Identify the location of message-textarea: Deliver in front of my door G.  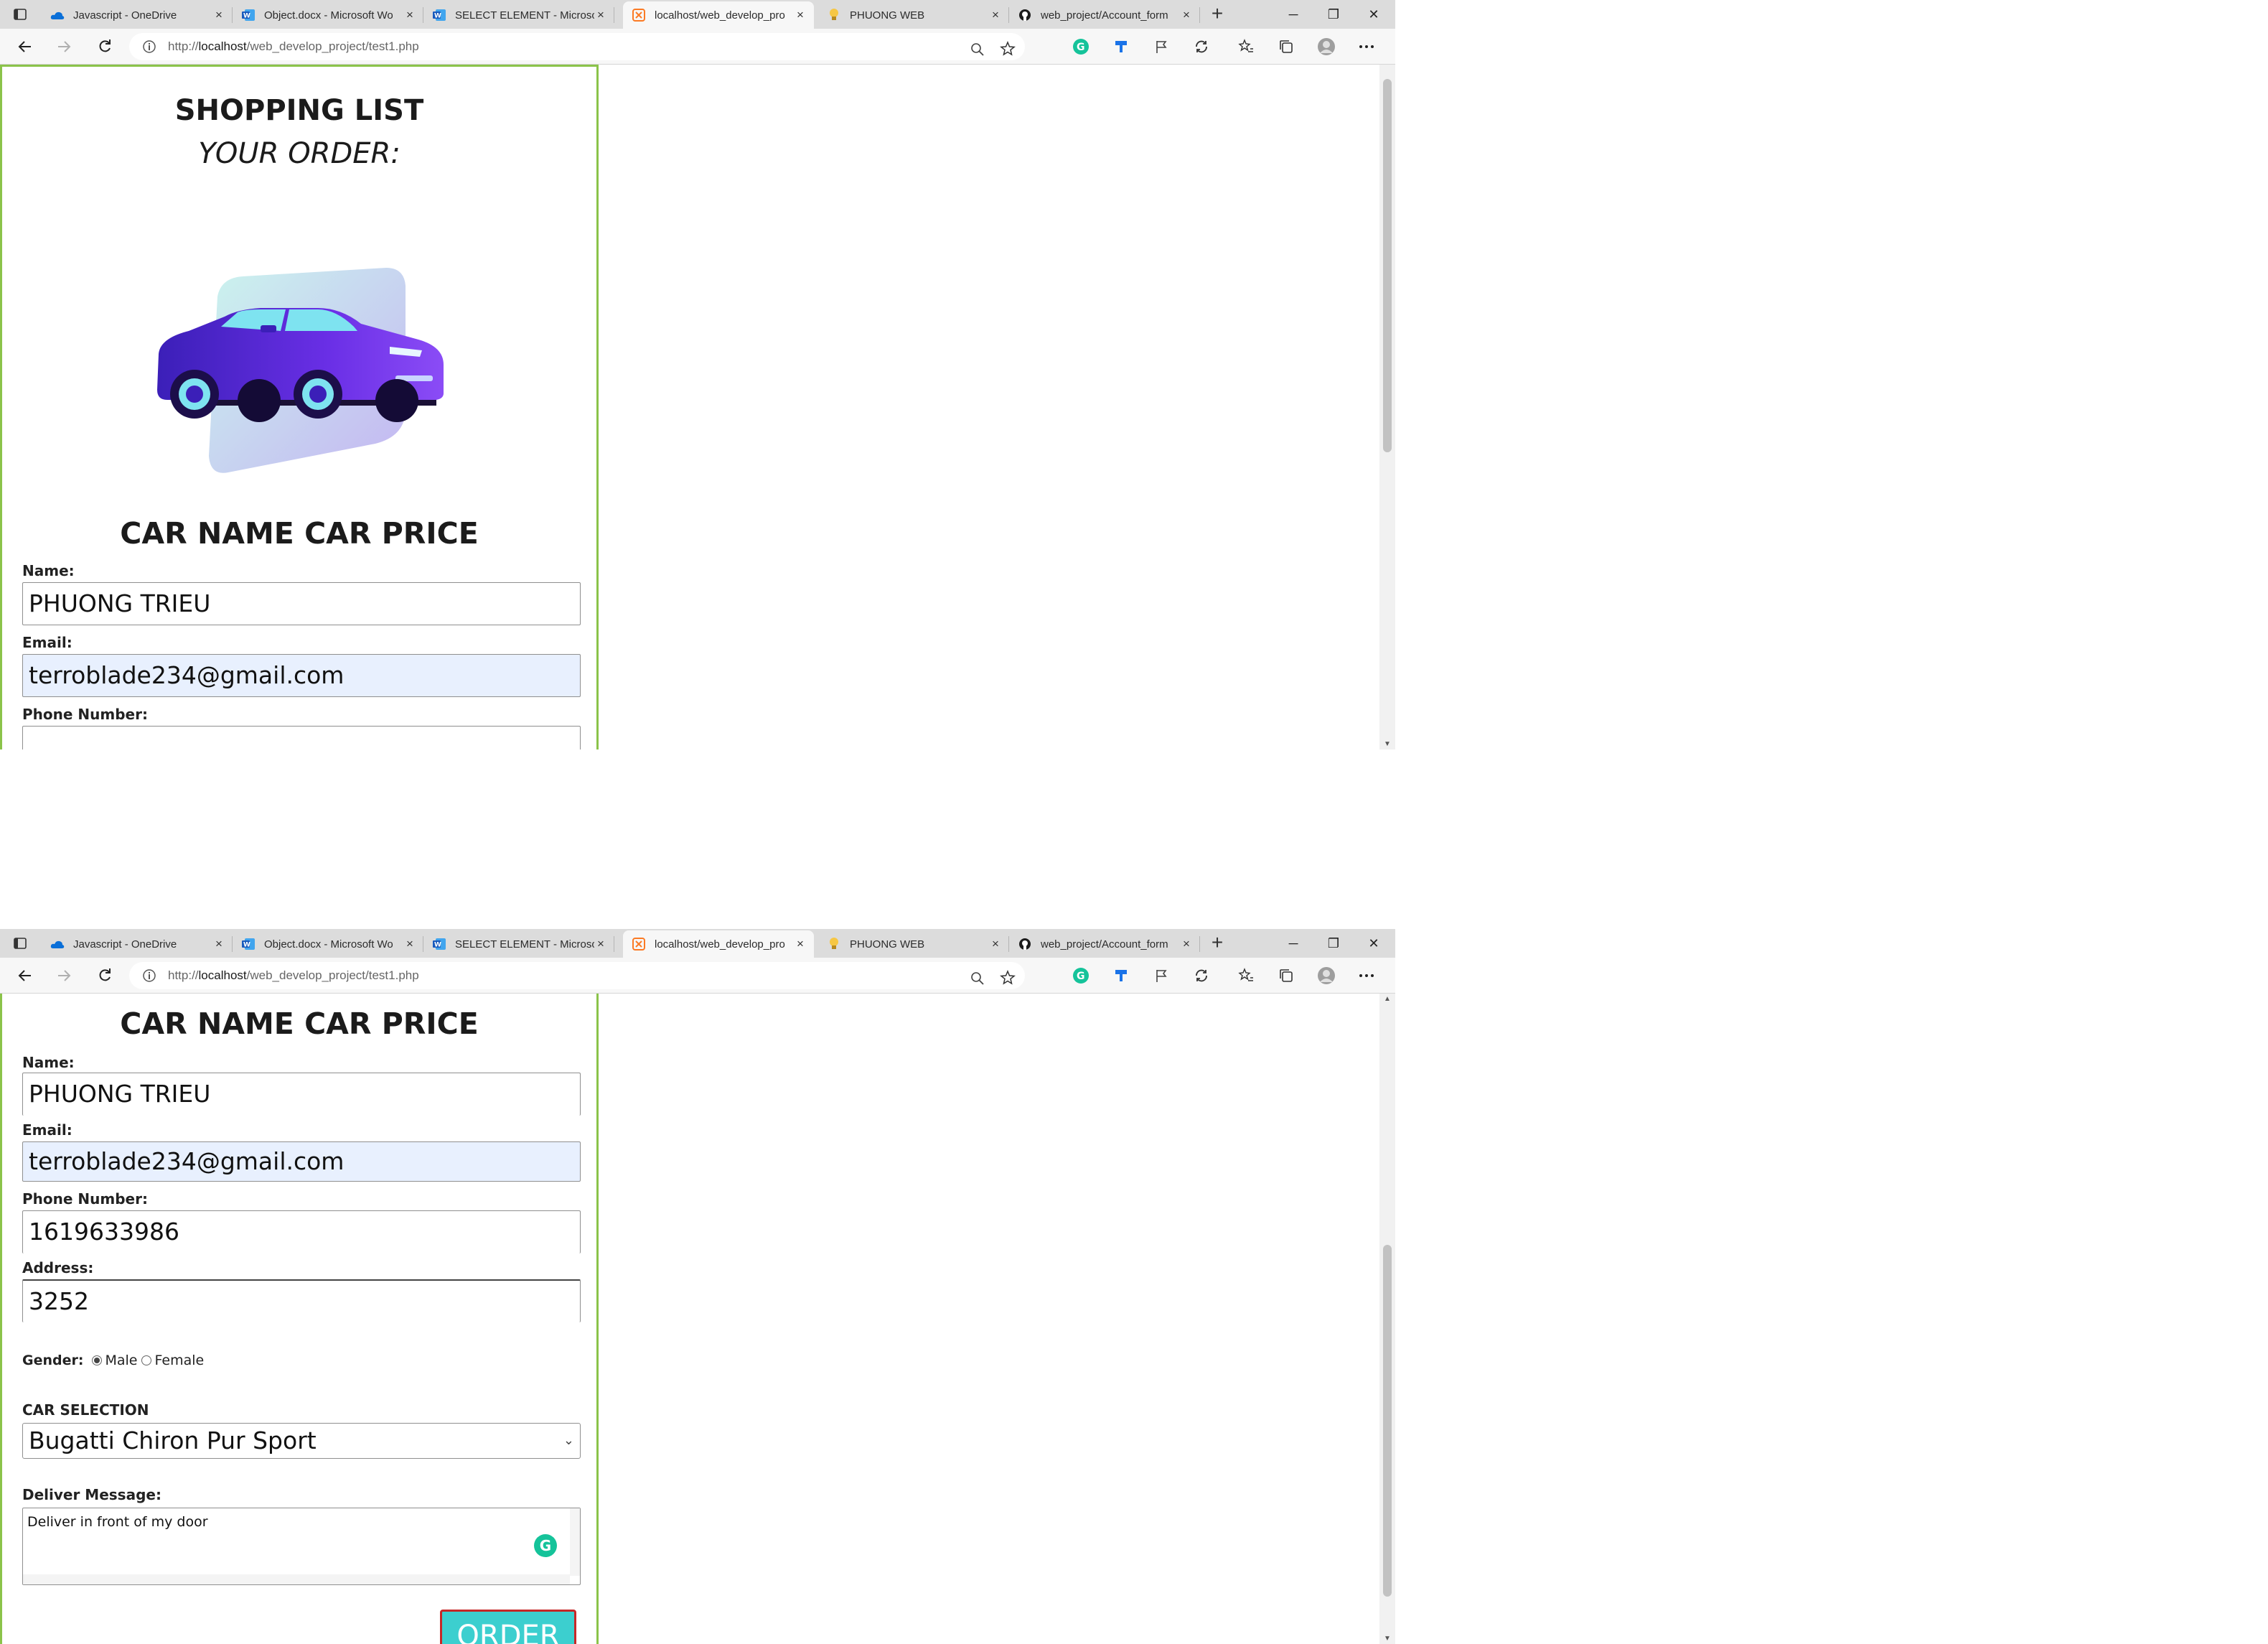
(301, 1546).